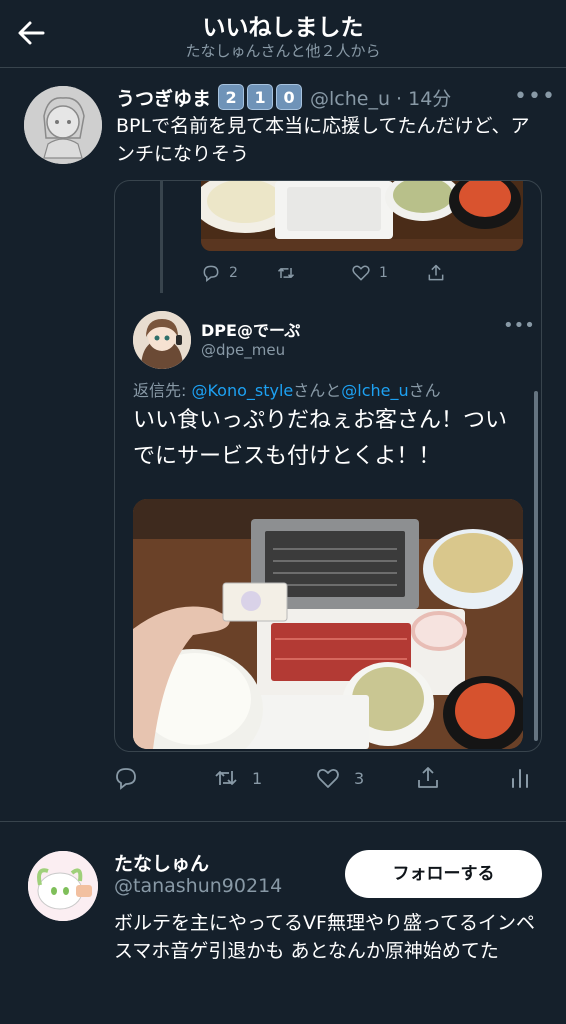 The image size is (566, 1024). I want to click on reply-button: 2, so click(238, 273).